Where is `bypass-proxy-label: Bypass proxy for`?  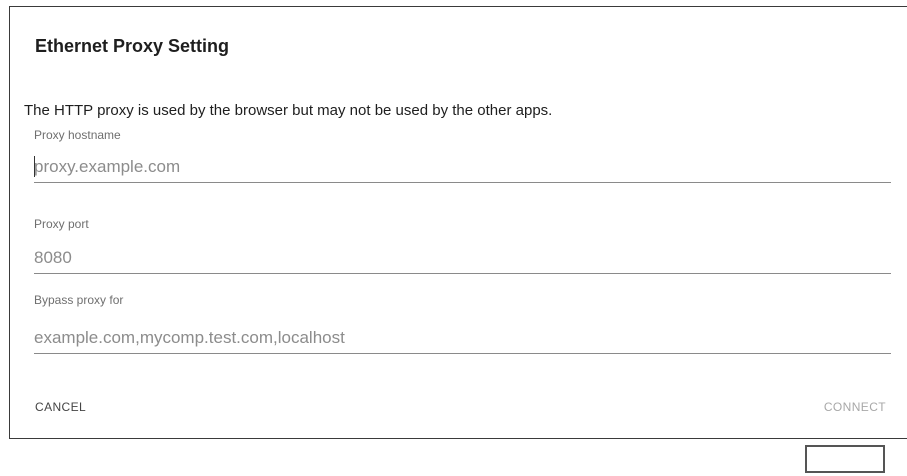 bypass-proxy-label: Bypass proxy for is located at coordinates (79, 300).